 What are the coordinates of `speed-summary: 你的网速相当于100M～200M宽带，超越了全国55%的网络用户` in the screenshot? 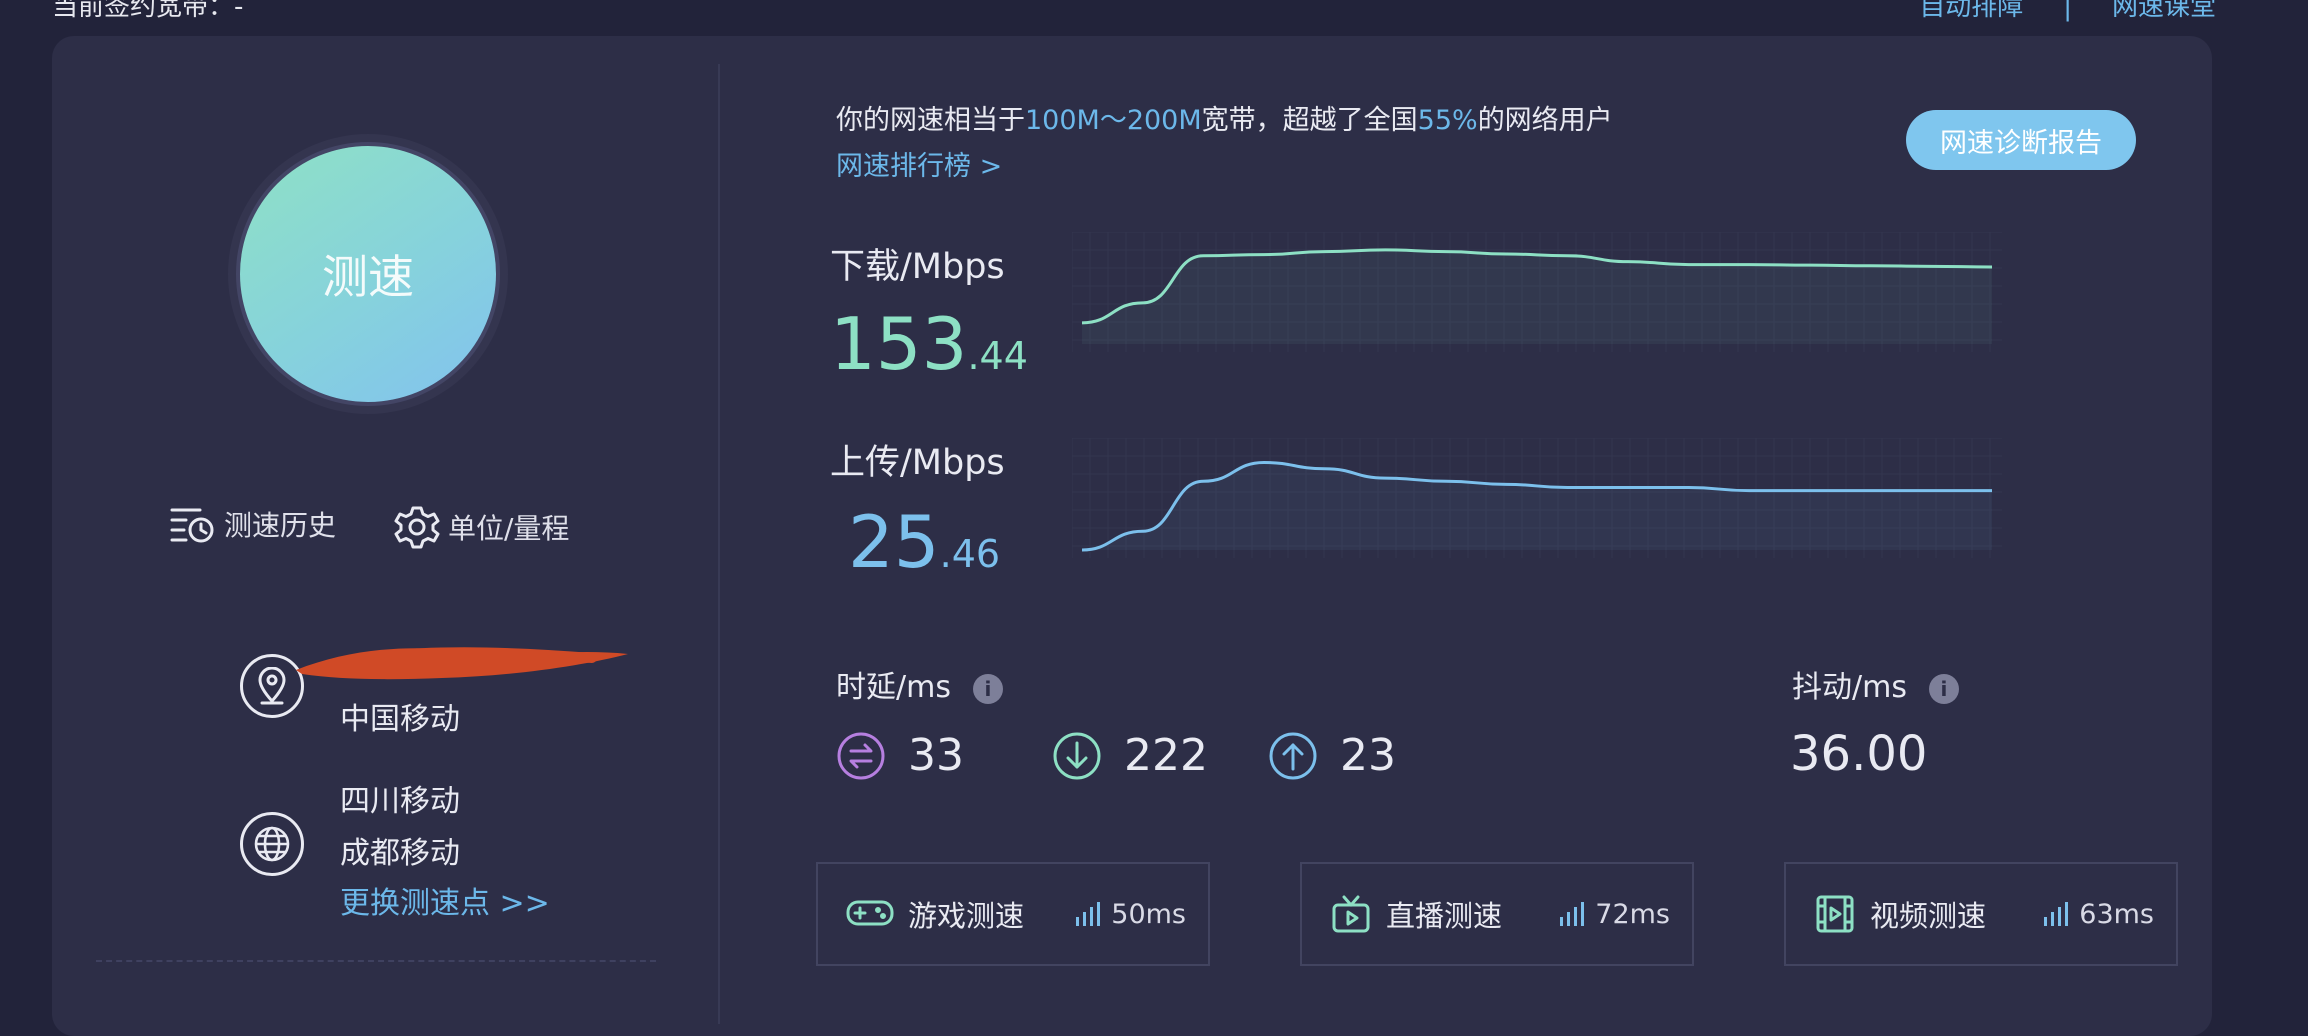 It's located at (1224, 117).